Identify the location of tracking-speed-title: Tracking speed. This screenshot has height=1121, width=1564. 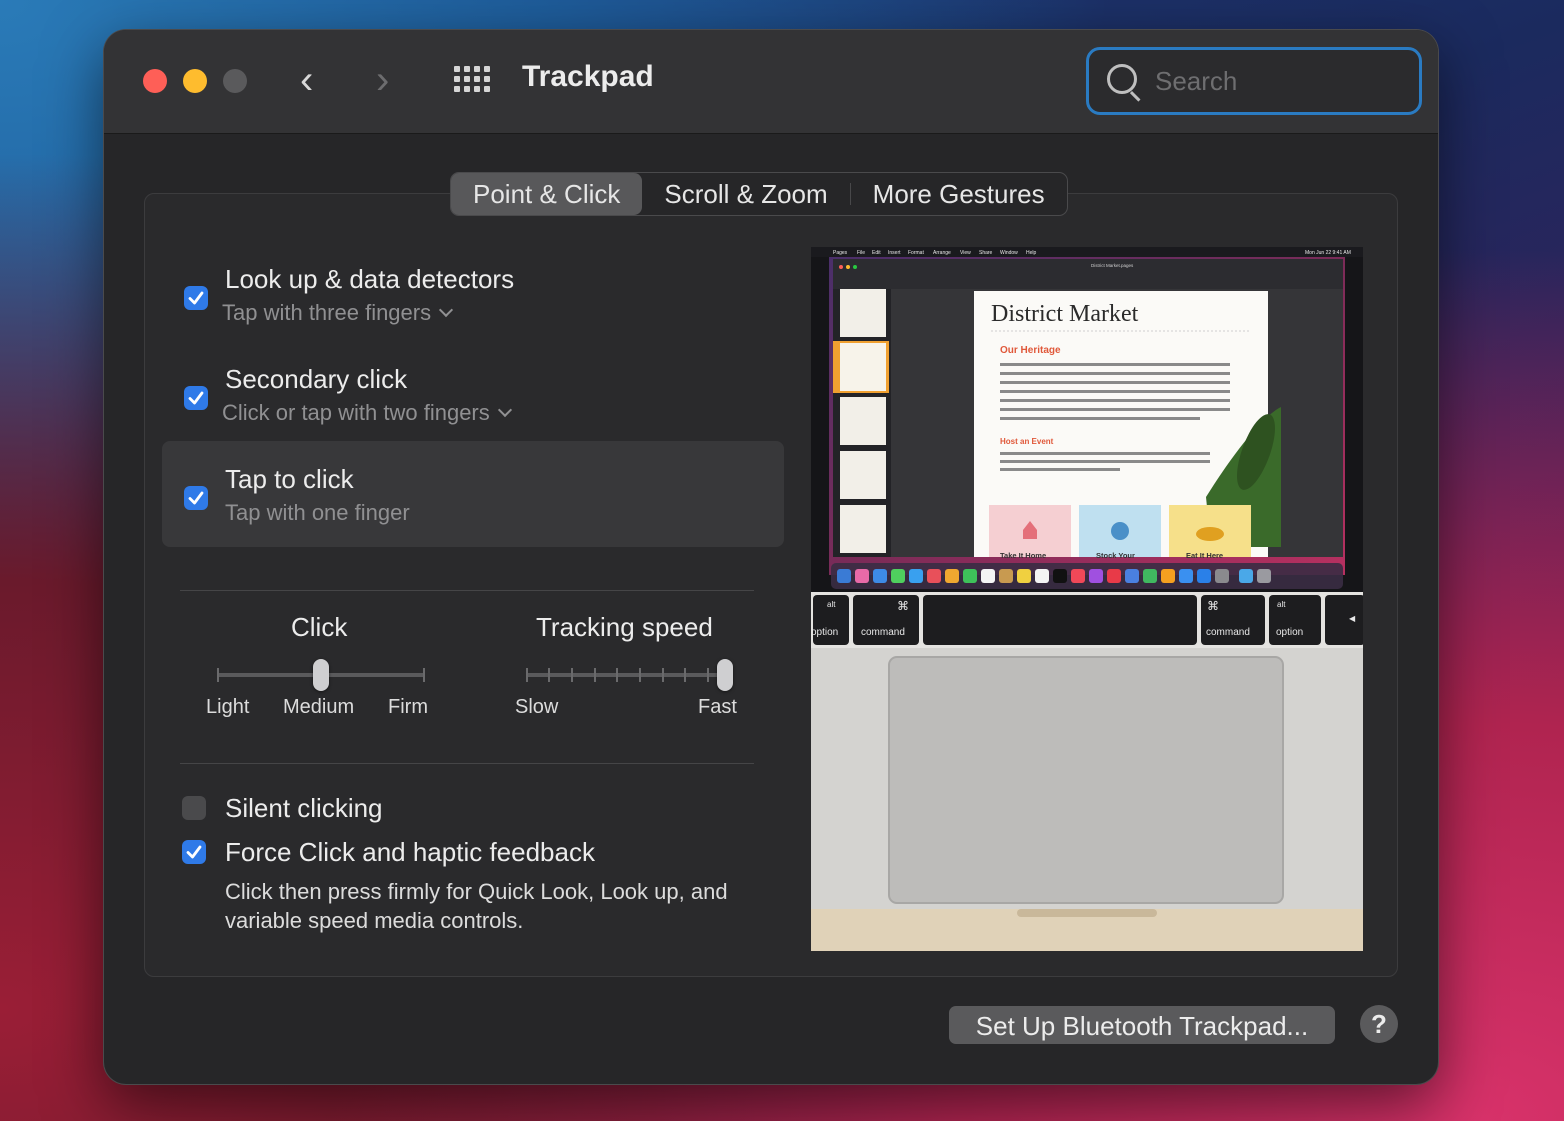
(624, 627).